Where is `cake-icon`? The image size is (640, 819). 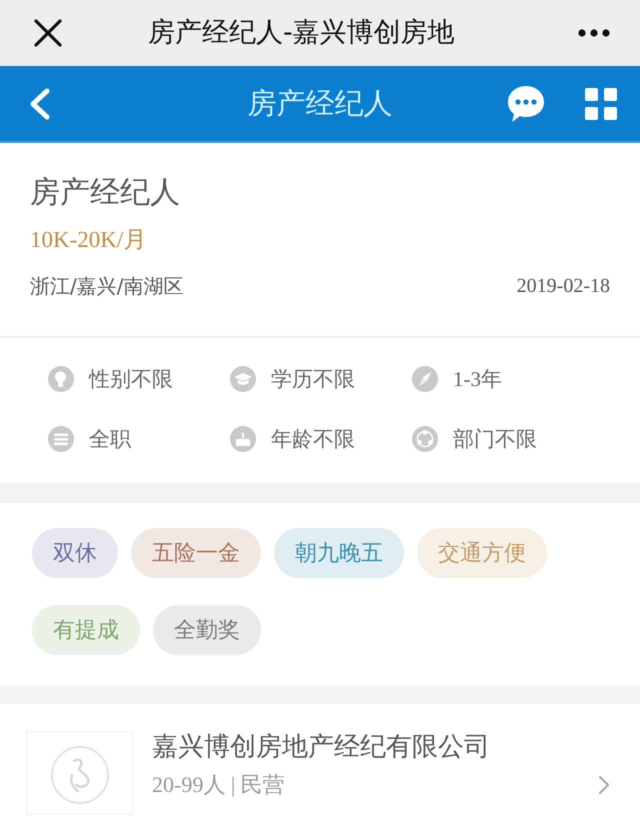 cake-icon is located at coordinates (243, 439).